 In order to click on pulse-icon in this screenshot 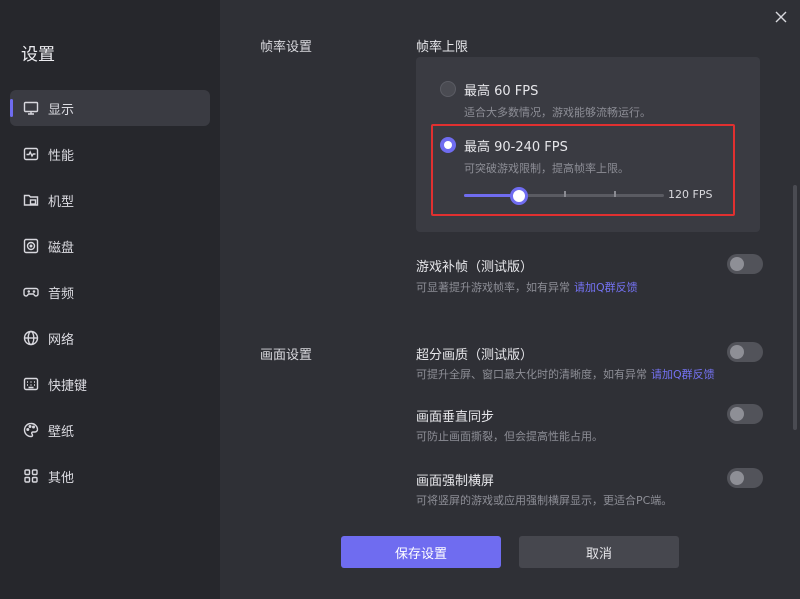, I will do `click(31, 154)`.